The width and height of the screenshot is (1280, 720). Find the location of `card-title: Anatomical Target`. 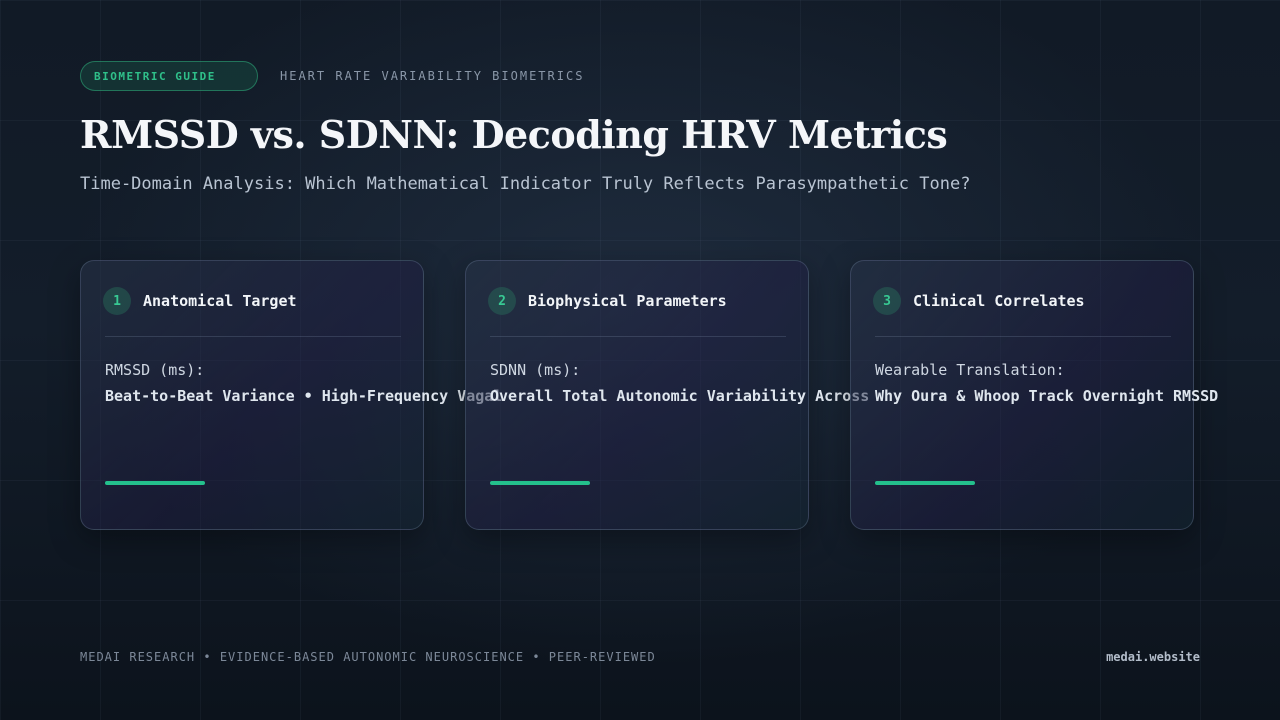

card-title: Anatomical Target is located at coordinates (220, 301).